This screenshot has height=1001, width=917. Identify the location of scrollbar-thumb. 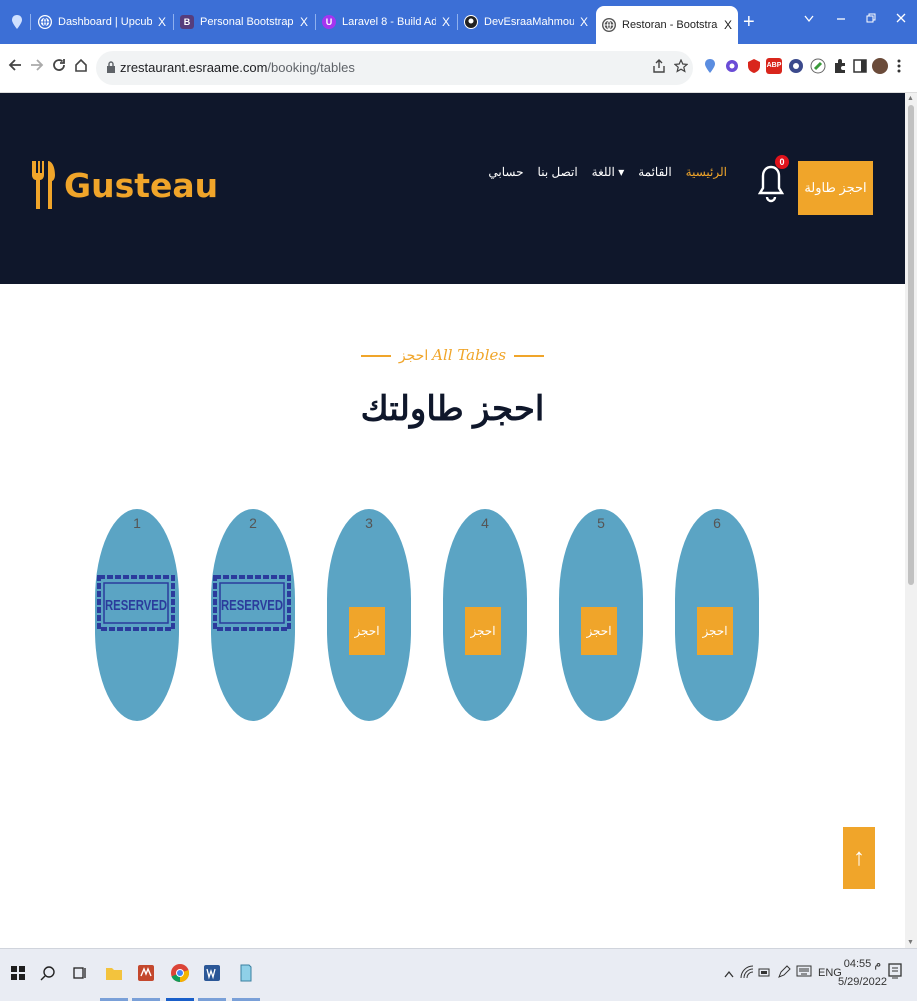
(911, 345).